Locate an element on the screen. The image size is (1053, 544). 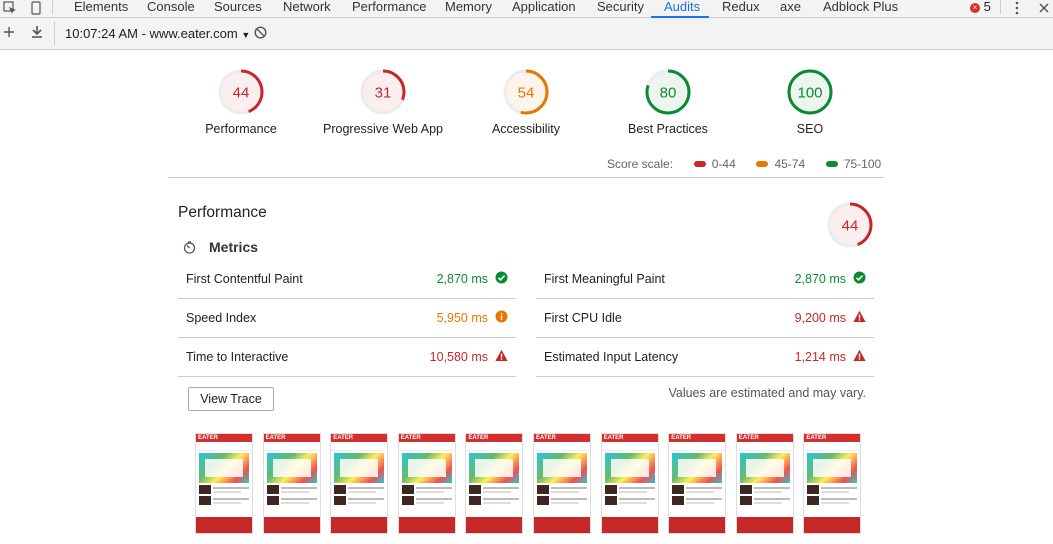
gauge-performance: 44 Performance is located at coordinates (241, 102).